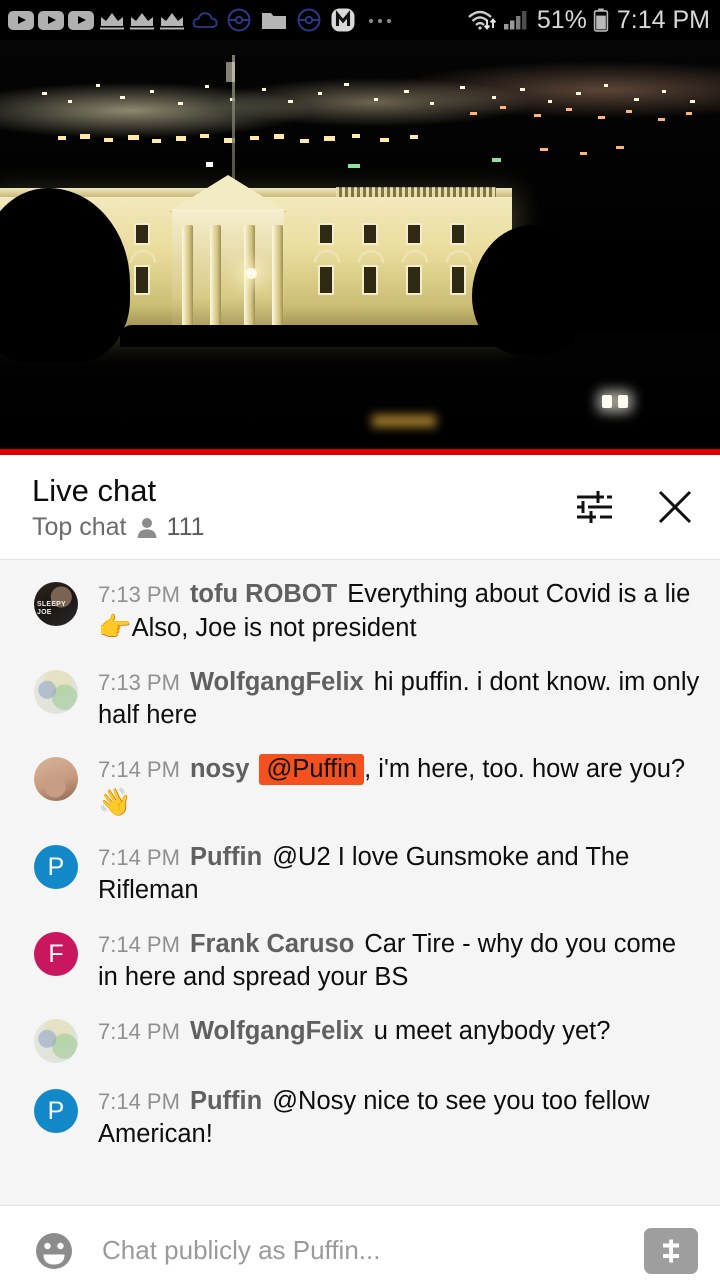  What do you see at coordinates (616, 401) in the screenshot?
I see `headlights` at bounding box center [616, 401].